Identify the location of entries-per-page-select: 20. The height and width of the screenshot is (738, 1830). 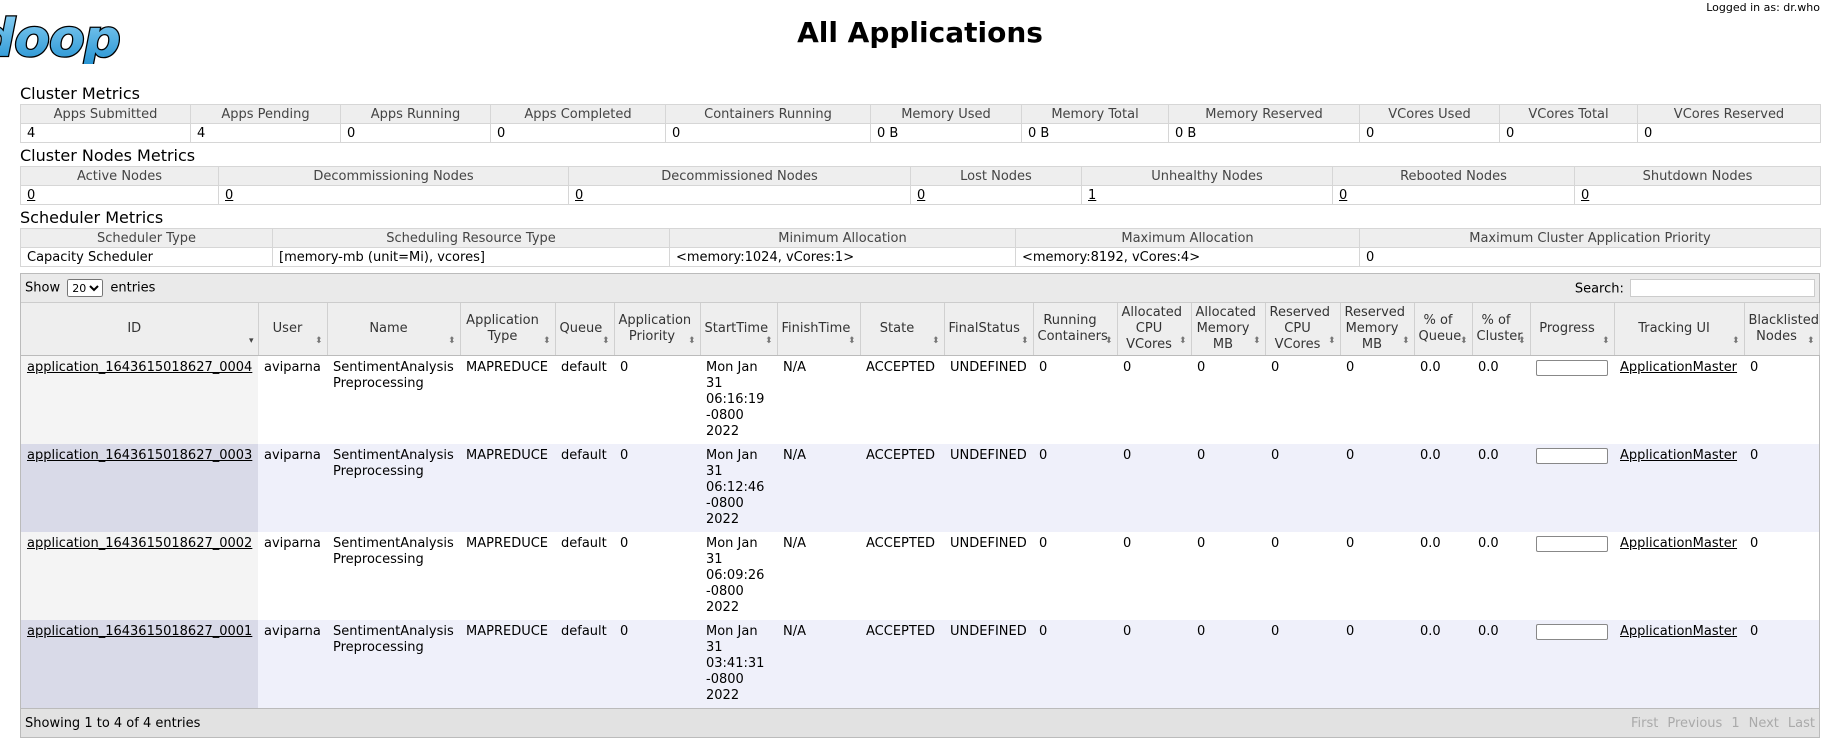
(85, 288).